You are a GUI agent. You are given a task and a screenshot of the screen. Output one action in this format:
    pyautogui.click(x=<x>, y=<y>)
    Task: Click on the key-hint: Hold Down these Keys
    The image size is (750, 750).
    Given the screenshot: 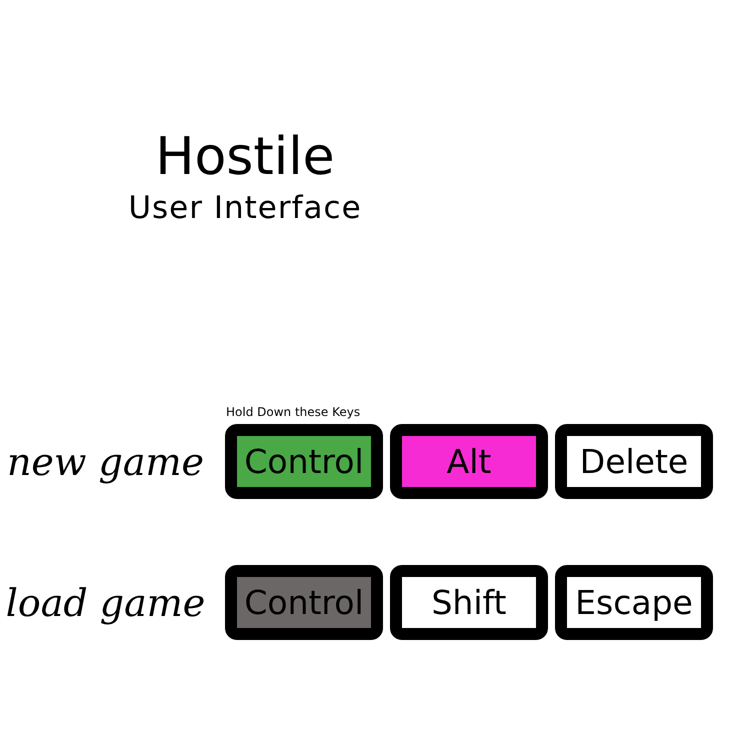 What is the action you would take?
    pyautogui.click(x=293, y=412)
    